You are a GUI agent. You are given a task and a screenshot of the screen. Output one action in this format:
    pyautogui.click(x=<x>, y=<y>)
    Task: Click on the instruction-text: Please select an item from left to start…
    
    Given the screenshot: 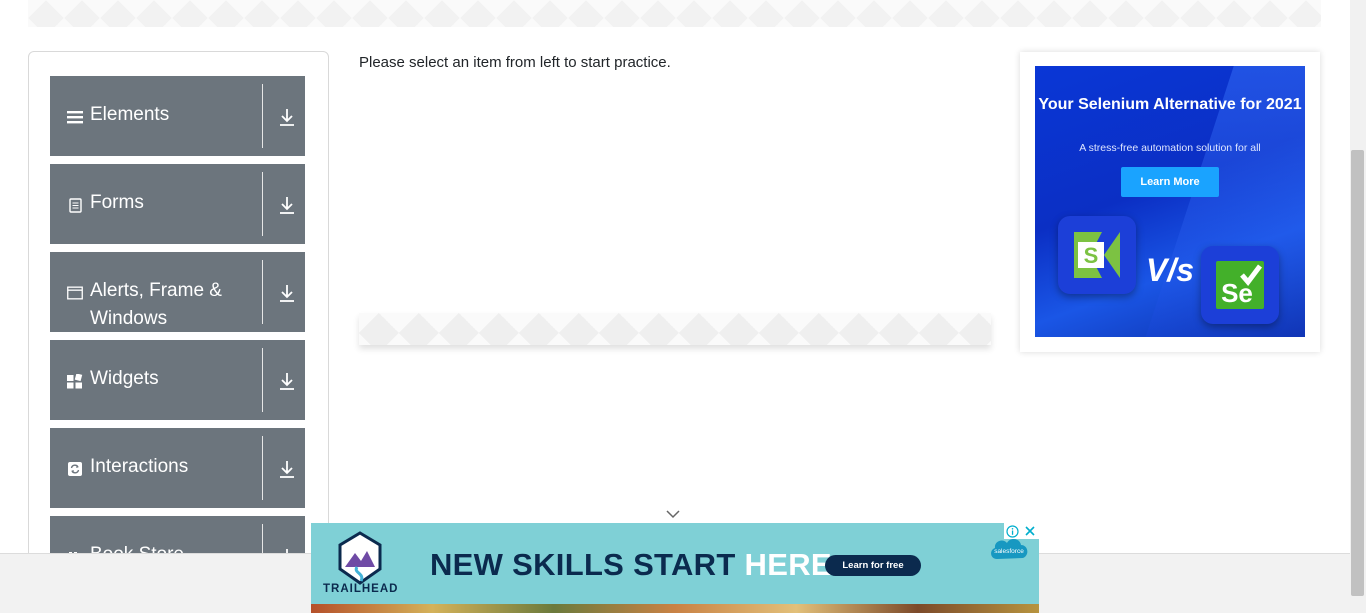 What is the action you would take?
    pyautogui.click(x=515, y=62)
    